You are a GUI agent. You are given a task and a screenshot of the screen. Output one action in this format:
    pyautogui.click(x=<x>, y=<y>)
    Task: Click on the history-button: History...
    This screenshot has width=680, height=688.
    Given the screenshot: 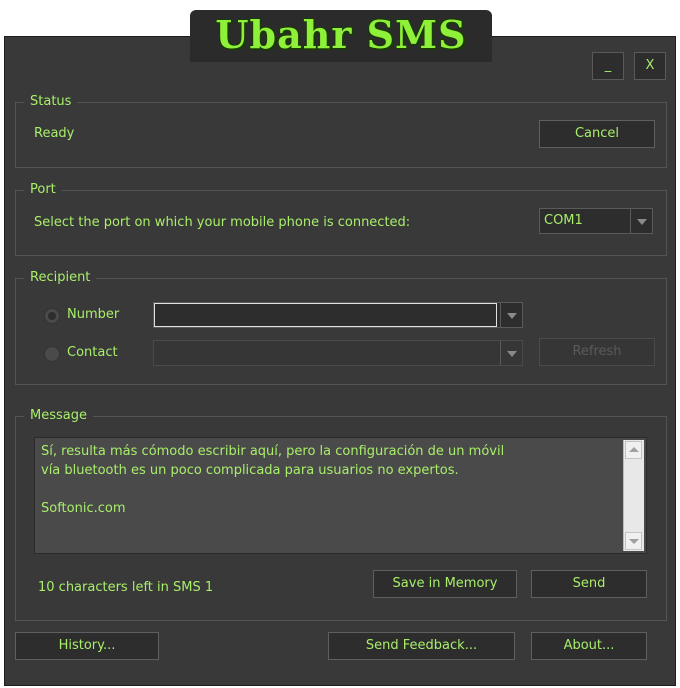 What is the action you would take?
    pyautogui.click(x=87, y=646)
    